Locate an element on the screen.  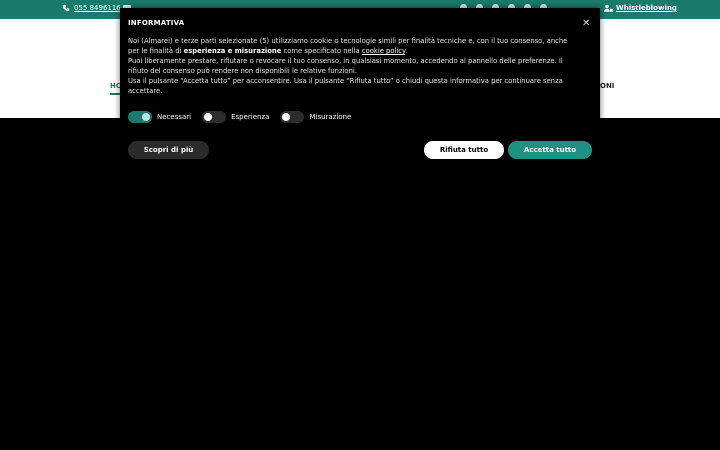
whistleblowing-link: Whistleblowing is located at coordinates (640, 8).